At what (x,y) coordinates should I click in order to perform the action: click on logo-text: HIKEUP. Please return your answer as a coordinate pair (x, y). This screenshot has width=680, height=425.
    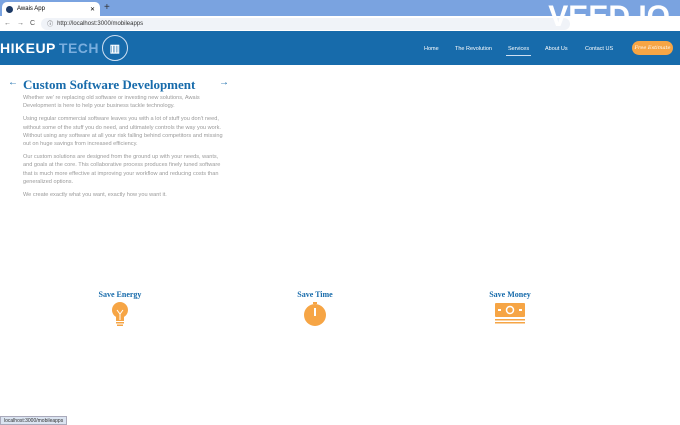
    Looking at the image, I should click on (28, 48).